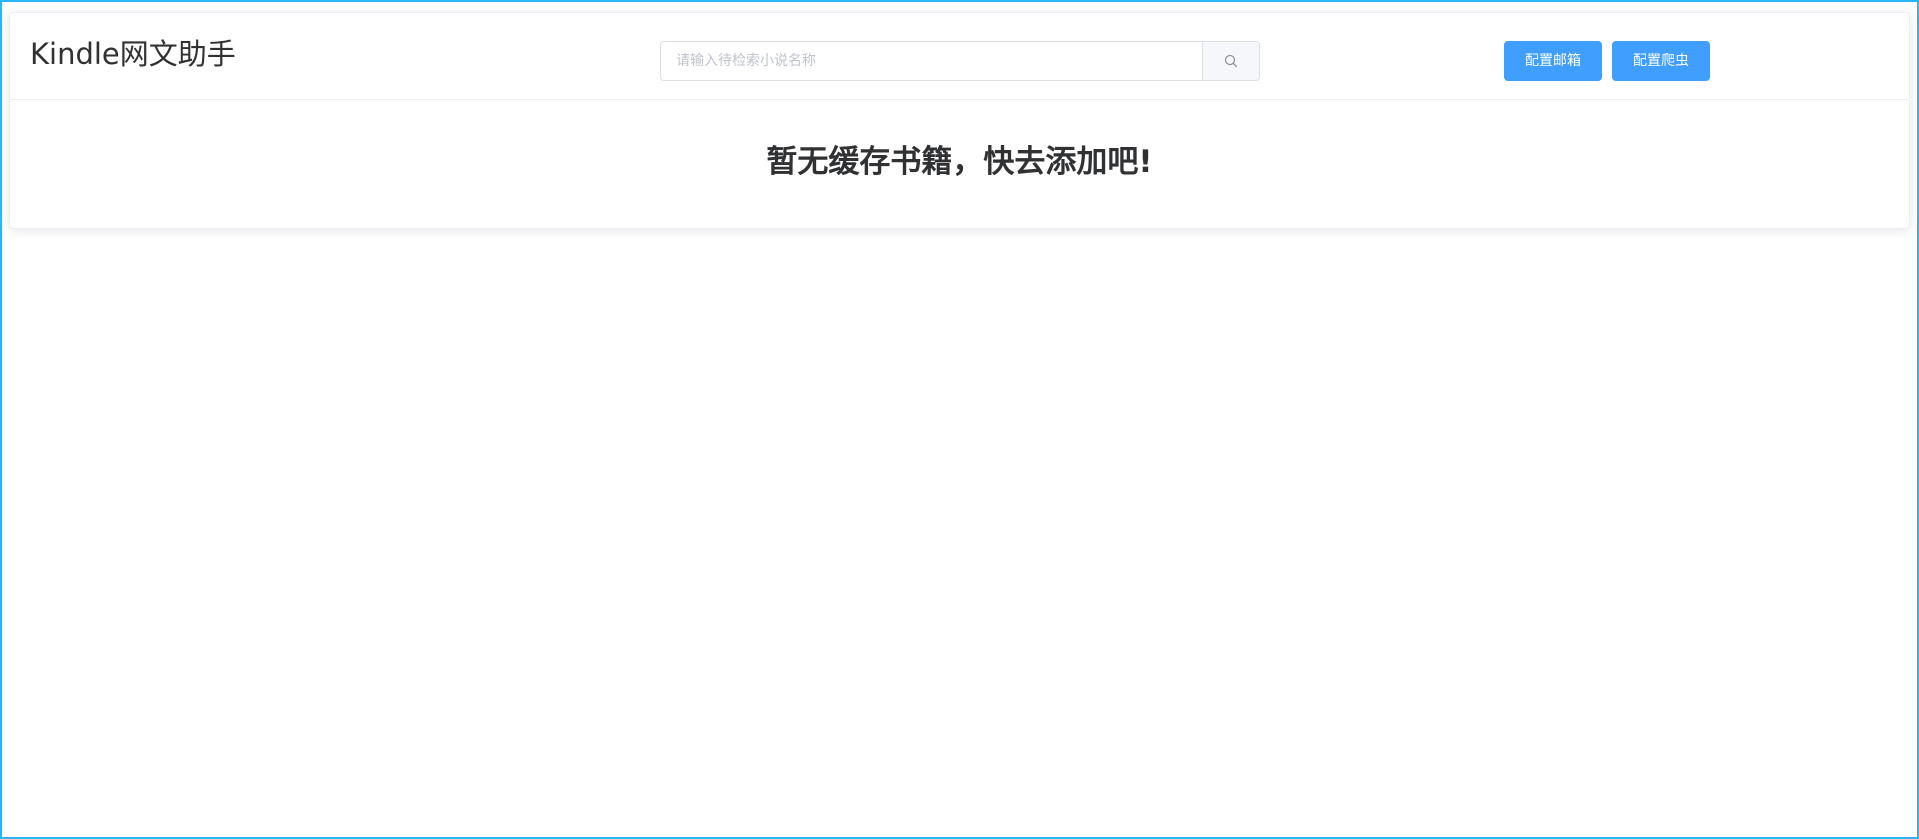 The width and height of the screenshot is (1919, 839). What do you see at coordinates (133, 54) in the screenshot?
I see `app-title: Kindle网文助手` at bounding box center [133, 54].